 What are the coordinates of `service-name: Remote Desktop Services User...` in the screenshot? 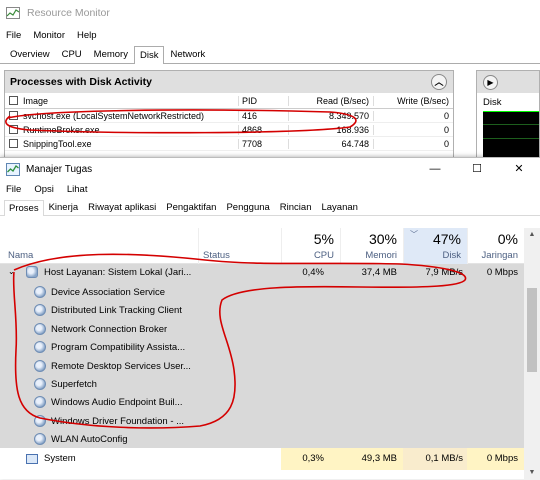 It's located at (121, 366).